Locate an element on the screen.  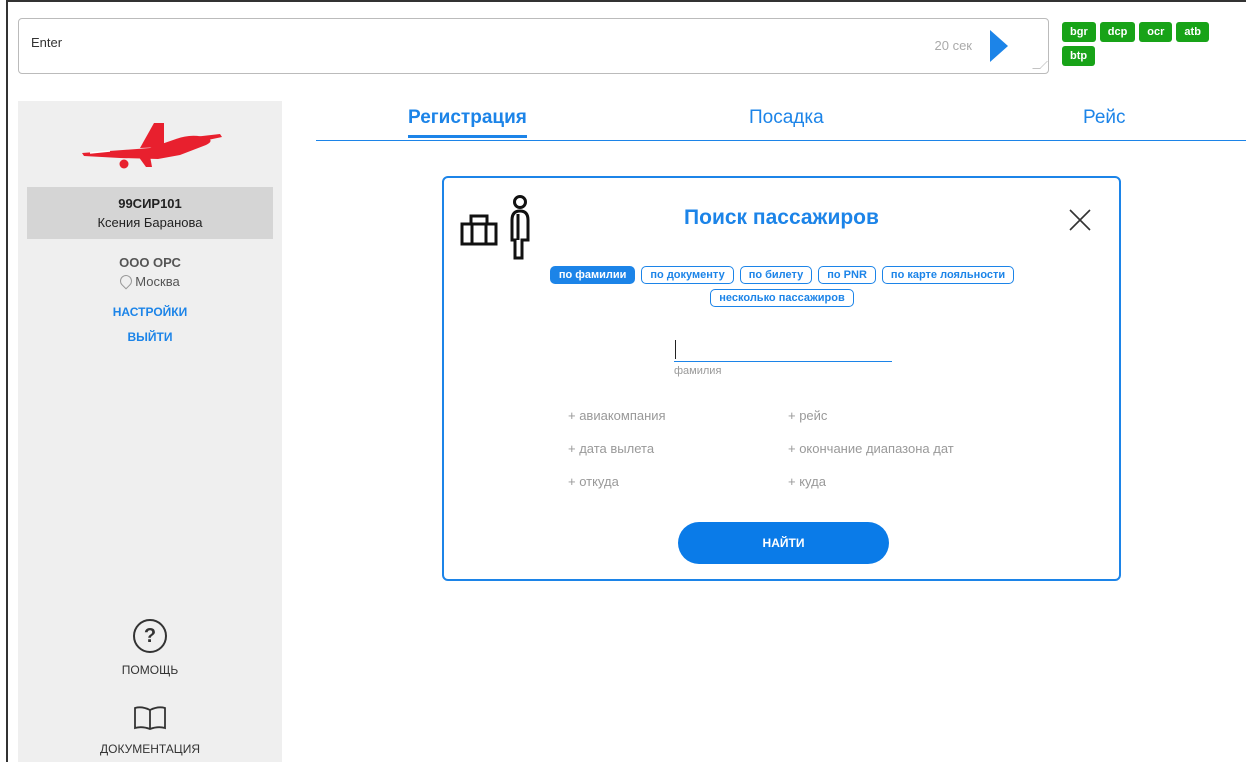
mode-by-ticket: по билету is located at coordinates (776, 275).